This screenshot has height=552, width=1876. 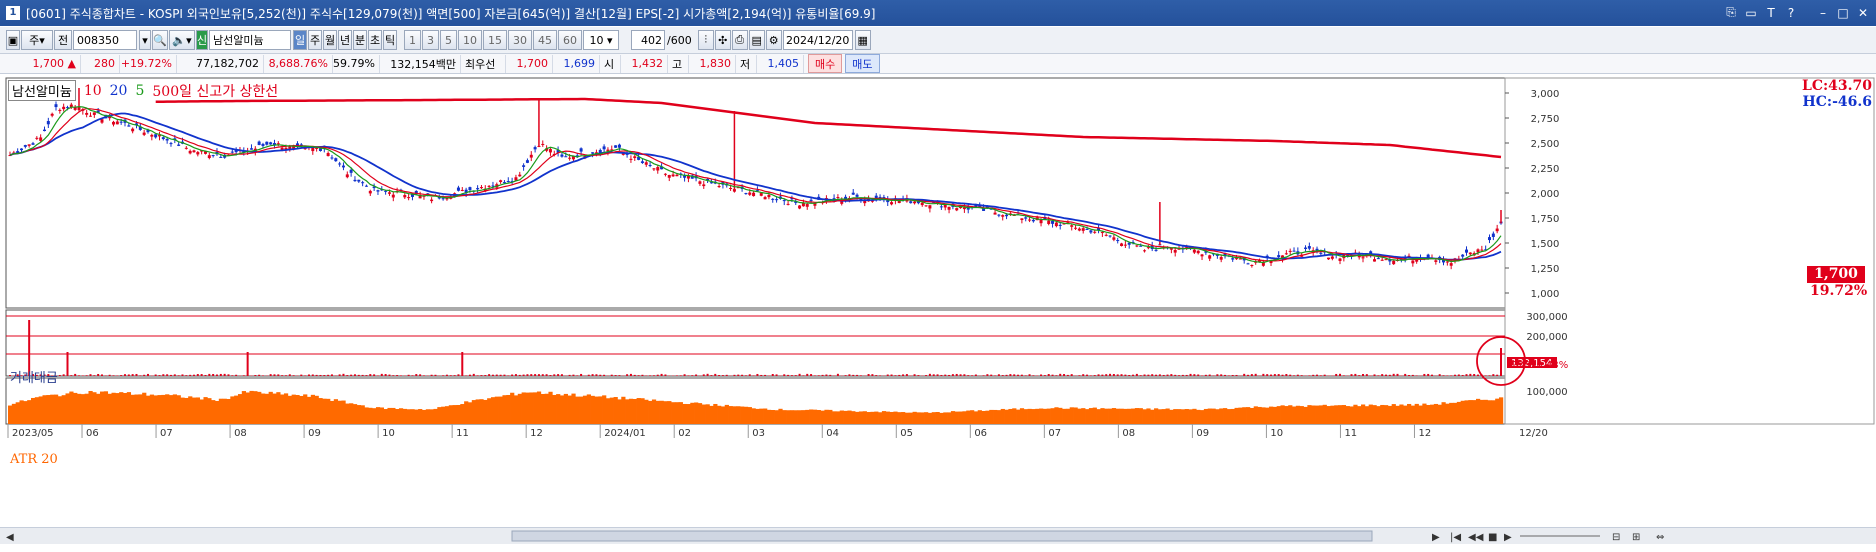 What do you see at coordinates (448, 40) in the screenshot?
I see `interval-button: 5` at bounding box center [448, 40].